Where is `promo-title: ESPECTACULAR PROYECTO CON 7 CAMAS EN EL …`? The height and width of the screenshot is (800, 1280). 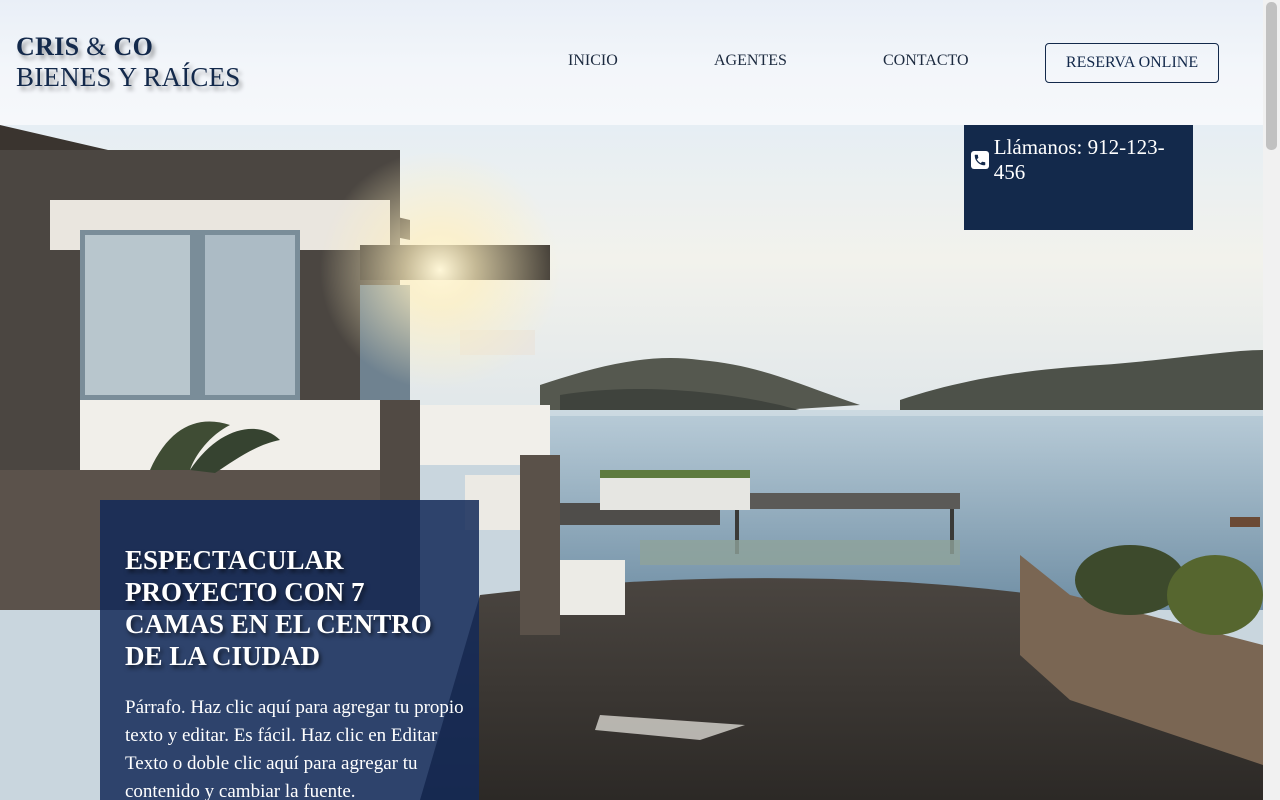
promo-title: ESPECTACULAR PROYECTO CON 7 CAMAS EN EL … is located at coordinates (278, 608).